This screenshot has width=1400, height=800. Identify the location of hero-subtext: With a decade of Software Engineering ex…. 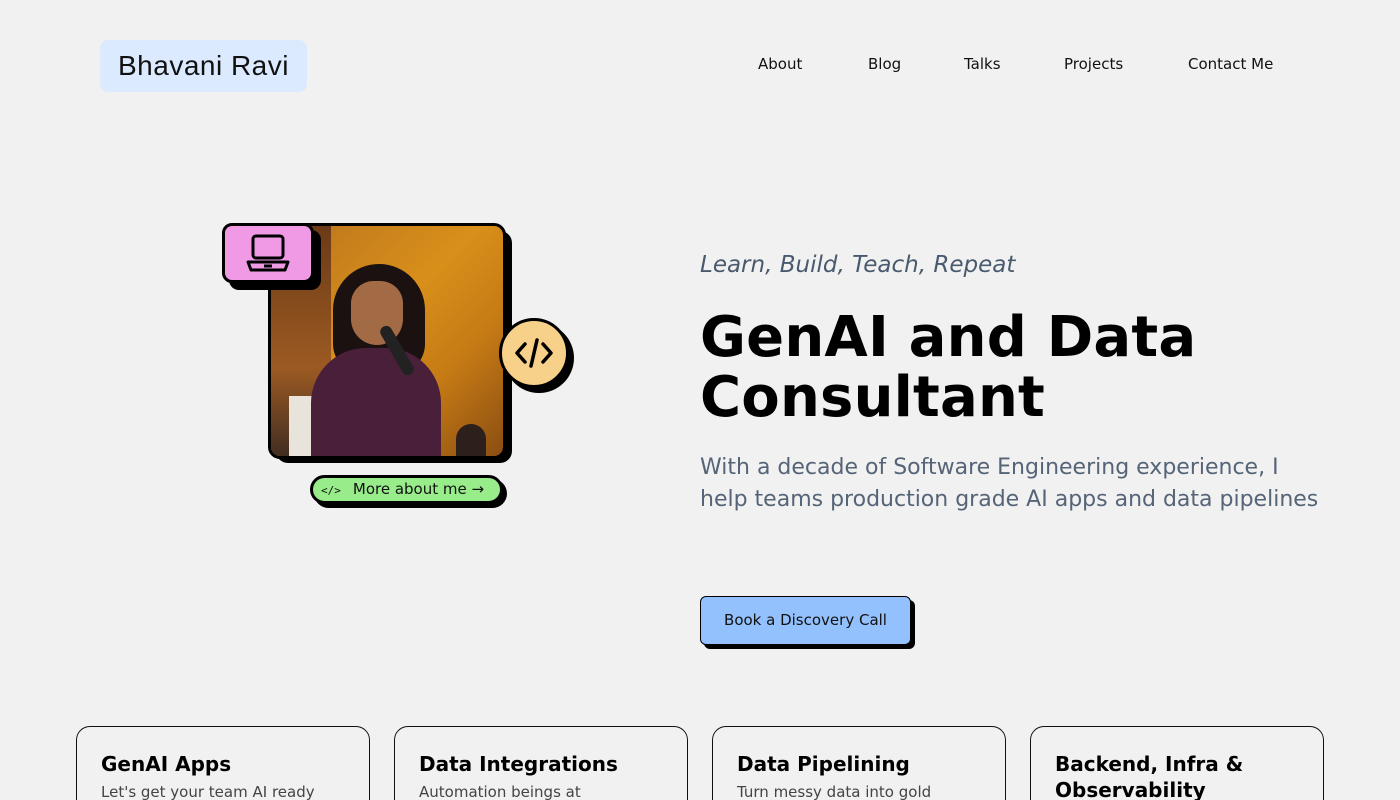
(1009, 483).